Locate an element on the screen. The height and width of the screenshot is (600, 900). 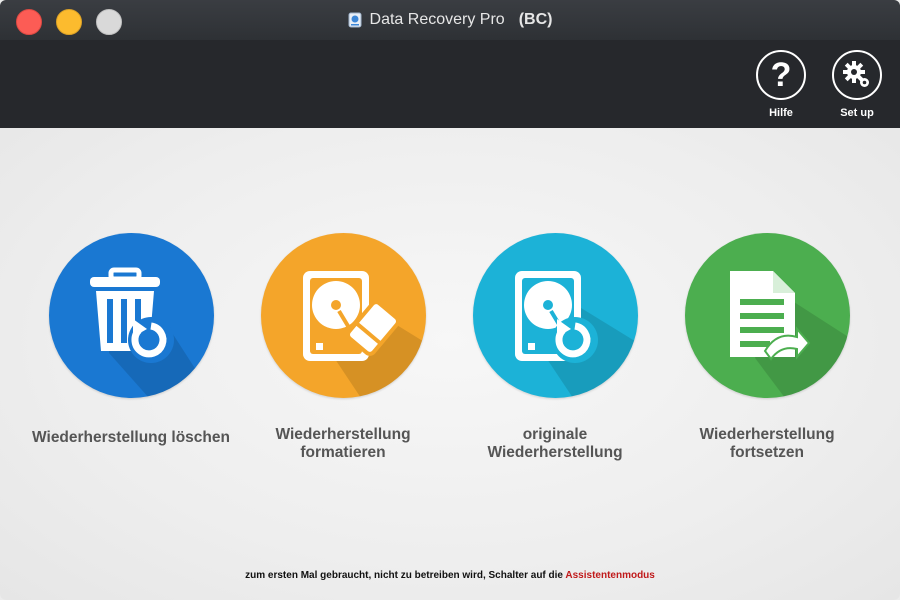
toolbar: ? Hilfe Set up is located at coordinates (450, 84).